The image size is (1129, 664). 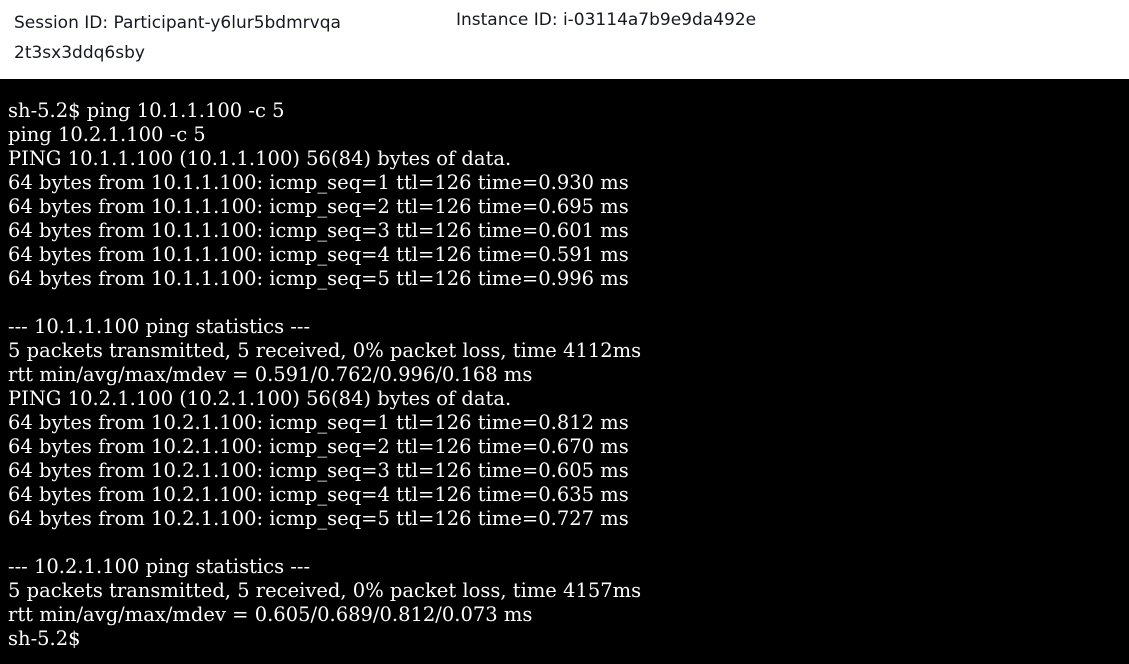 What do you see at coordinates (159, 326) in the screenshot?
I see `terminal-line: --- 10.1.1.100 ping statistics ---` at bounding box center [159, 326].